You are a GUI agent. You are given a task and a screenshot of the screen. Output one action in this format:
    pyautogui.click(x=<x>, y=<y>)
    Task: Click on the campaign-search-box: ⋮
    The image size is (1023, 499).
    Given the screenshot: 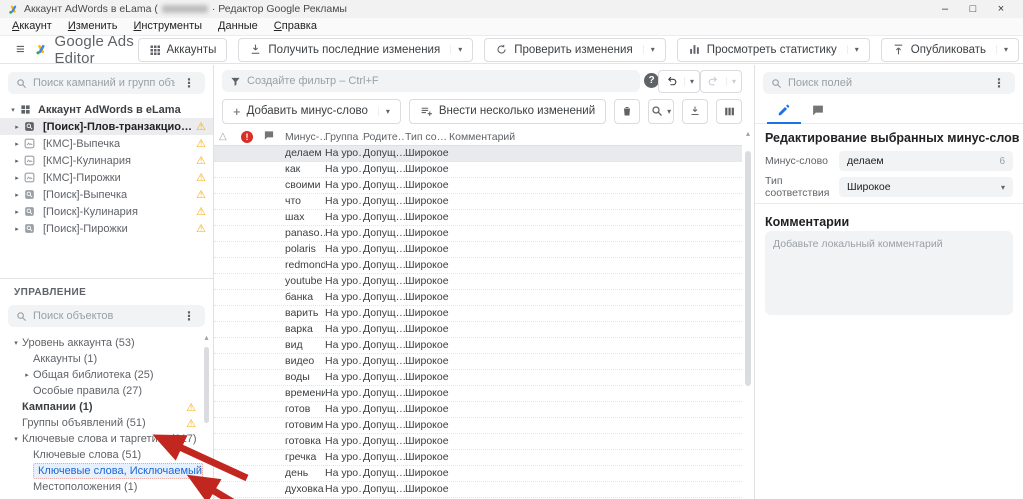 What is the action you would take?
    pyautogui.click(x=106, y=83)
    